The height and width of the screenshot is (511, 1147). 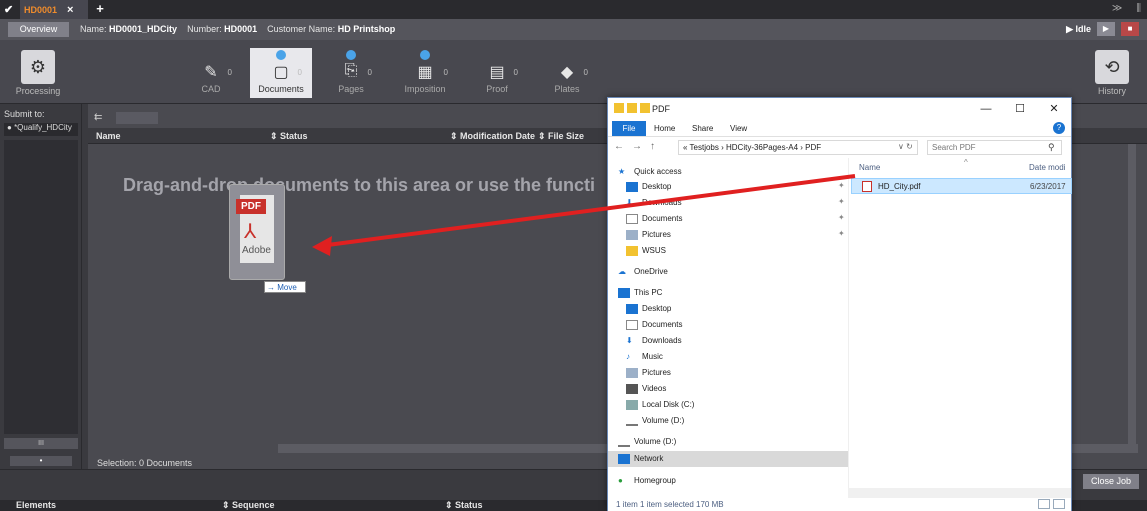 What do you see at coordinates (650, 171) in the screenshot?
I see `nav-quick-access: ★ Quick access` at bounding box center [650, 171].